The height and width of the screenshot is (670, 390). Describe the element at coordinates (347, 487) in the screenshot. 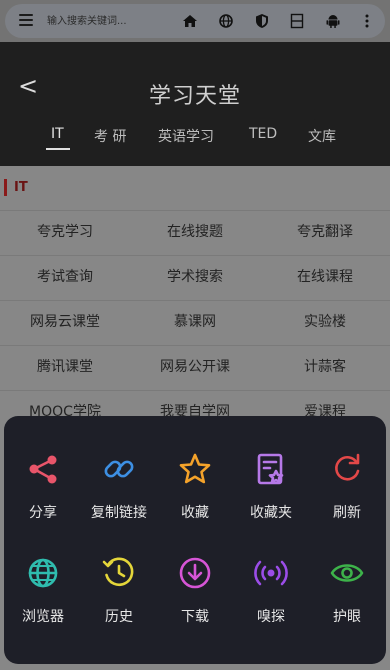

I see `refresh-action: 刷新` at that location.